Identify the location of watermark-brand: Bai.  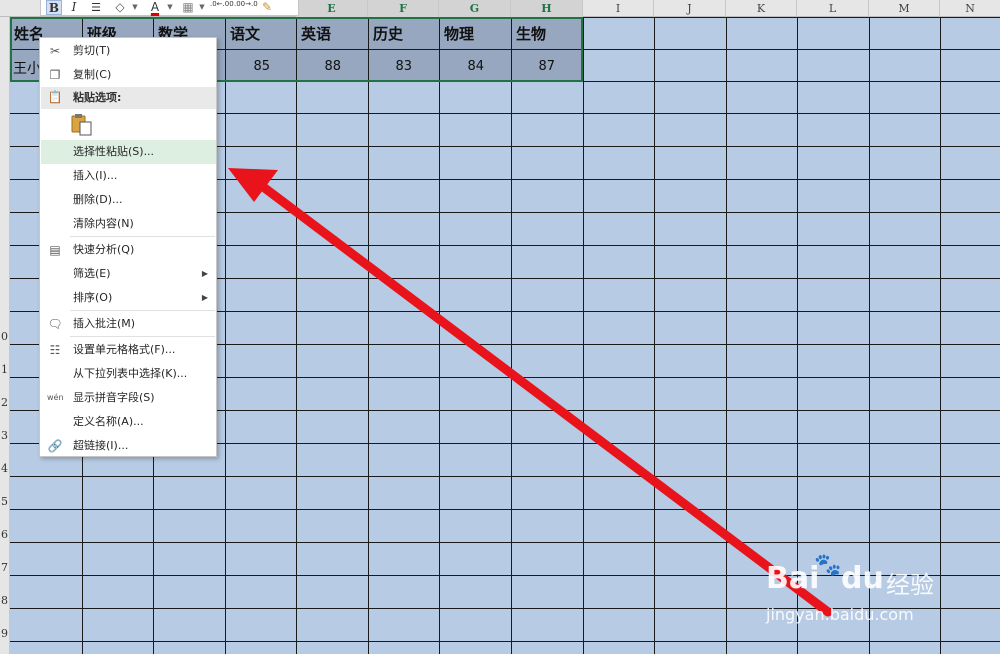
(793, 578).